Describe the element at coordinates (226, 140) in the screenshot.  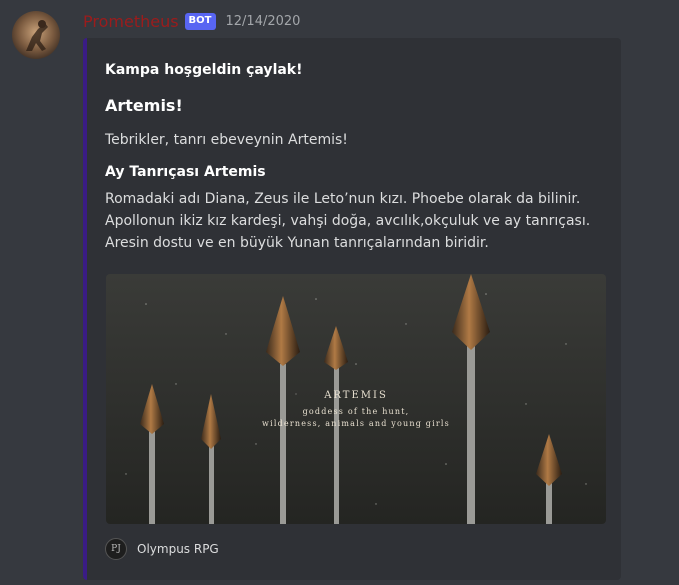
I see `embed-description: Tebrikler, tanrı ebeveynin Artemis!` at that location.